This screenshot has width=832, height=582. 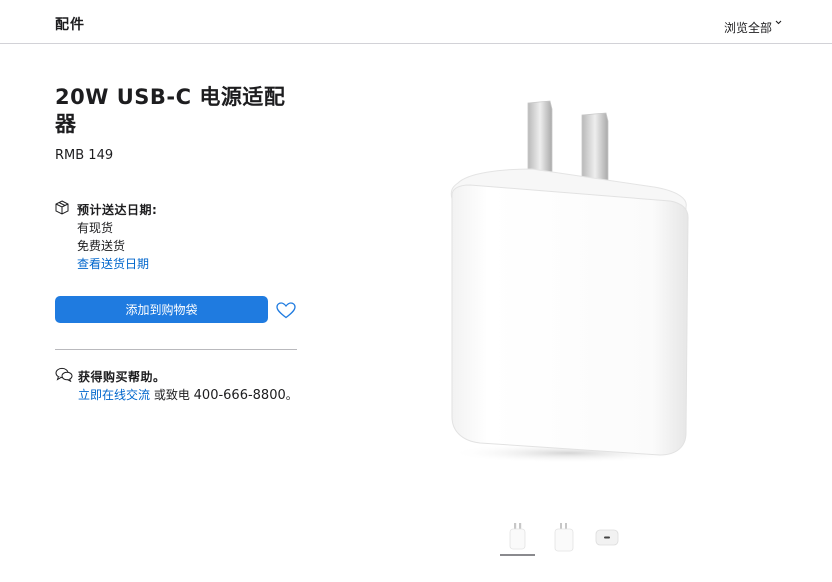 What do you see at coordinates (84, 155) in the screenshot?
I see `product-price: RMB 149` at bounding box center [84, 155].